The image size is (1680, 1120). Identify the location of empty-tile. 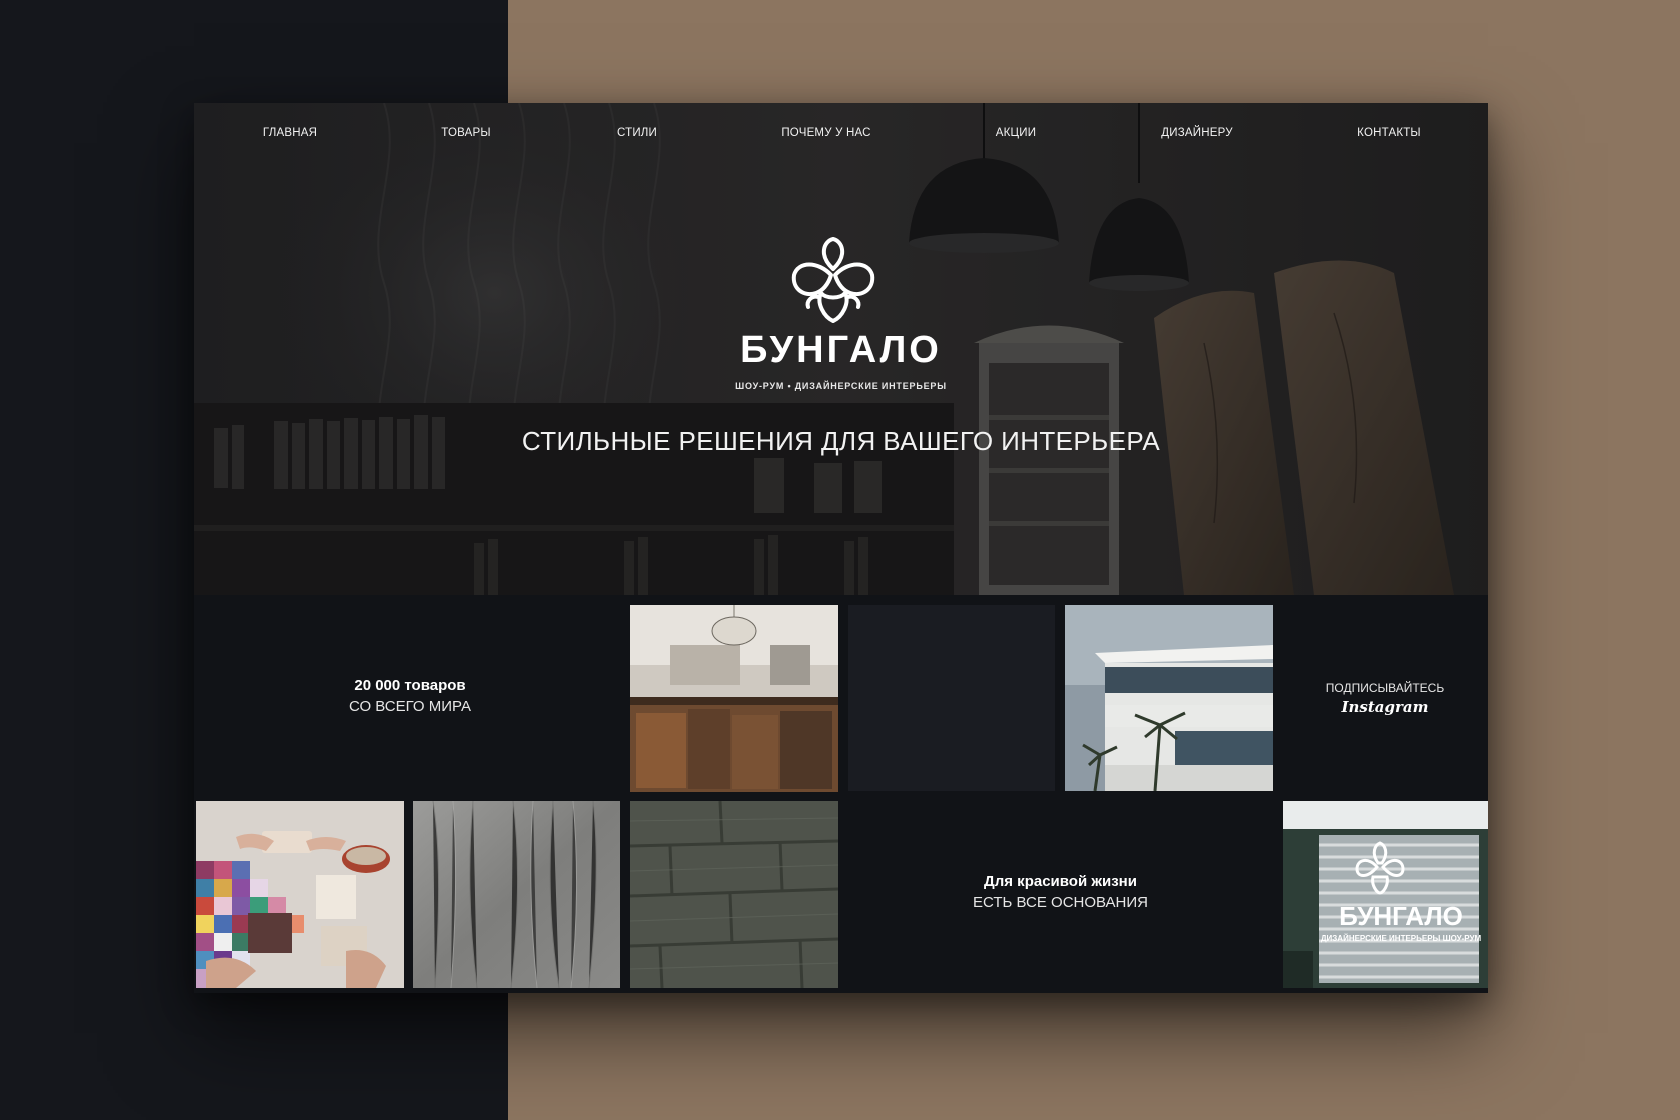
(951, 698).